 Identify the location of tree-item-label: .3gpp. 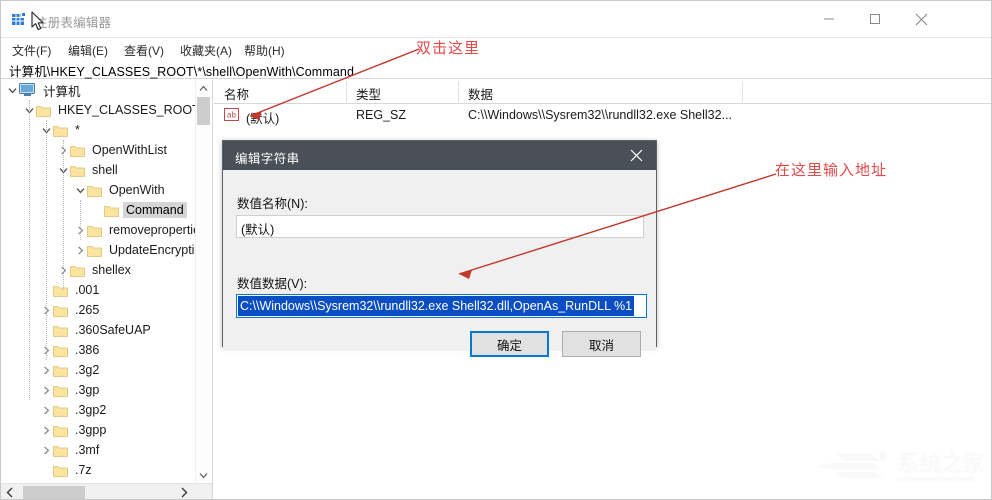
(91, 430).